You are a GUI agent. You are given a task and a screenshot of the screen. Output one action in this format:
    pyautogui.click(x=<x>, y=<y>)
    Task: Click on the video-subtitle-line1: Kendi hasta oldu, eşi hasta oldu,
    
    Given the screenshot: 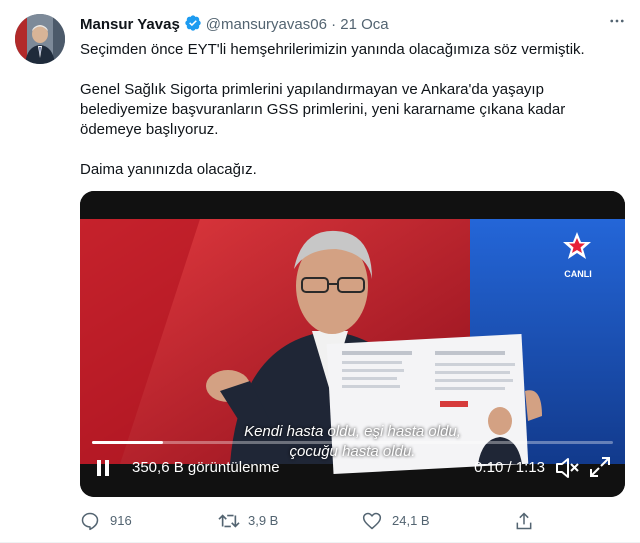 What is the action you would take?
    pyautogui.click(x=352, y=431)
    